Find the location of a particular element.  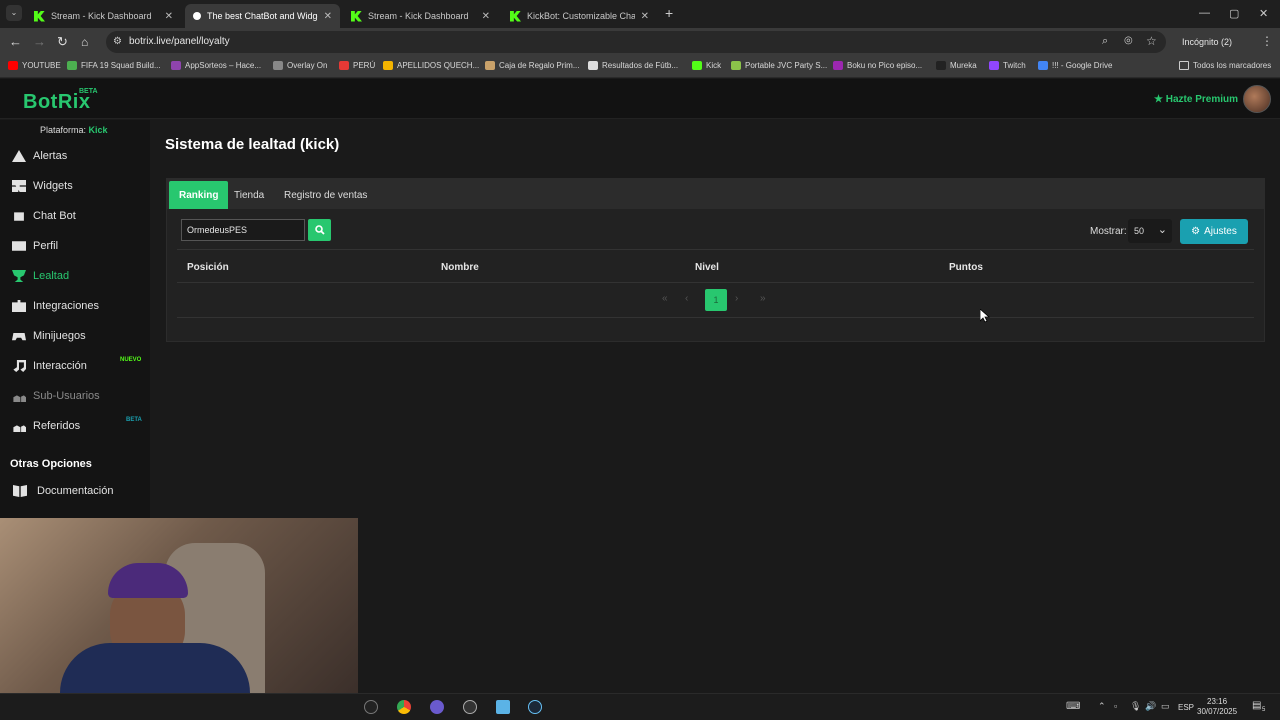

incognito-label: Incógnito (2) is located at coordinates (1207, 42).